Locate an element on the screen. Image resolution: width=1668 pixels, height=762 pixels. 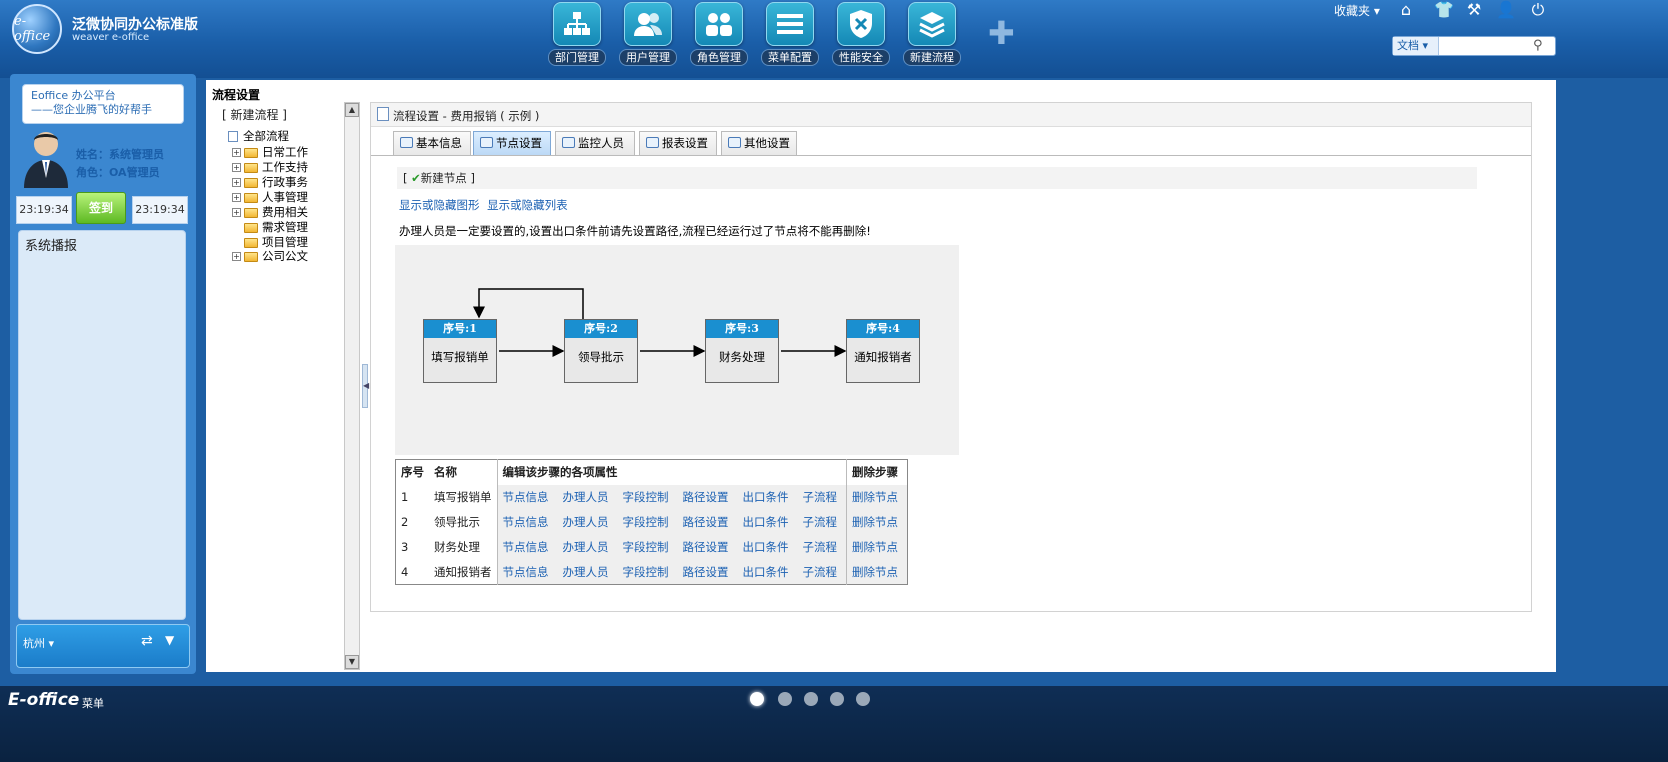
tree-new-flow-label: [ 新建流程 ] is located at coordinates (254, 115).